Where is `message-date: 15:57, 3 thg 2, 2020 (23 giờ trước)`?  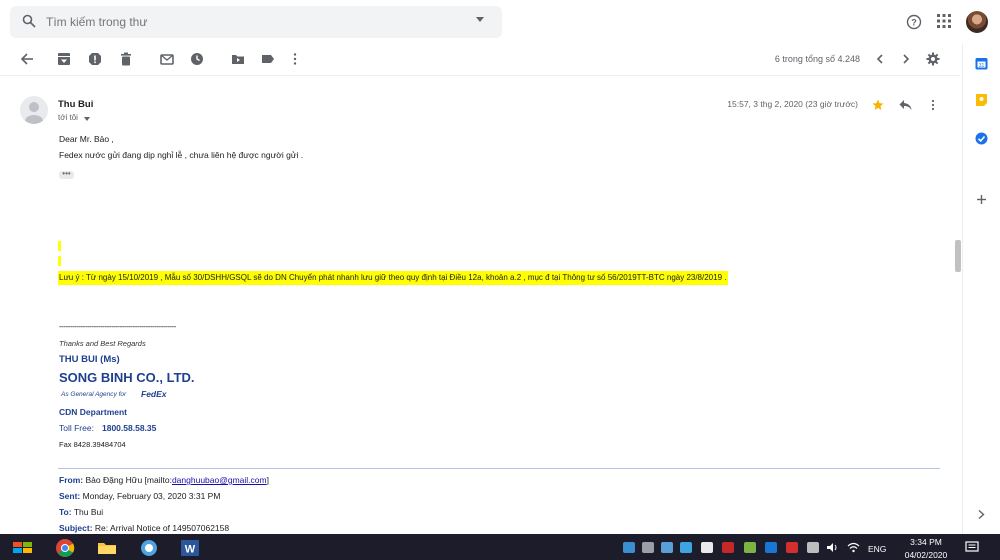
message-date: 15:57, 3 thg 2, 2020 (23 giờ trước) is located at coordinates (792, 104).